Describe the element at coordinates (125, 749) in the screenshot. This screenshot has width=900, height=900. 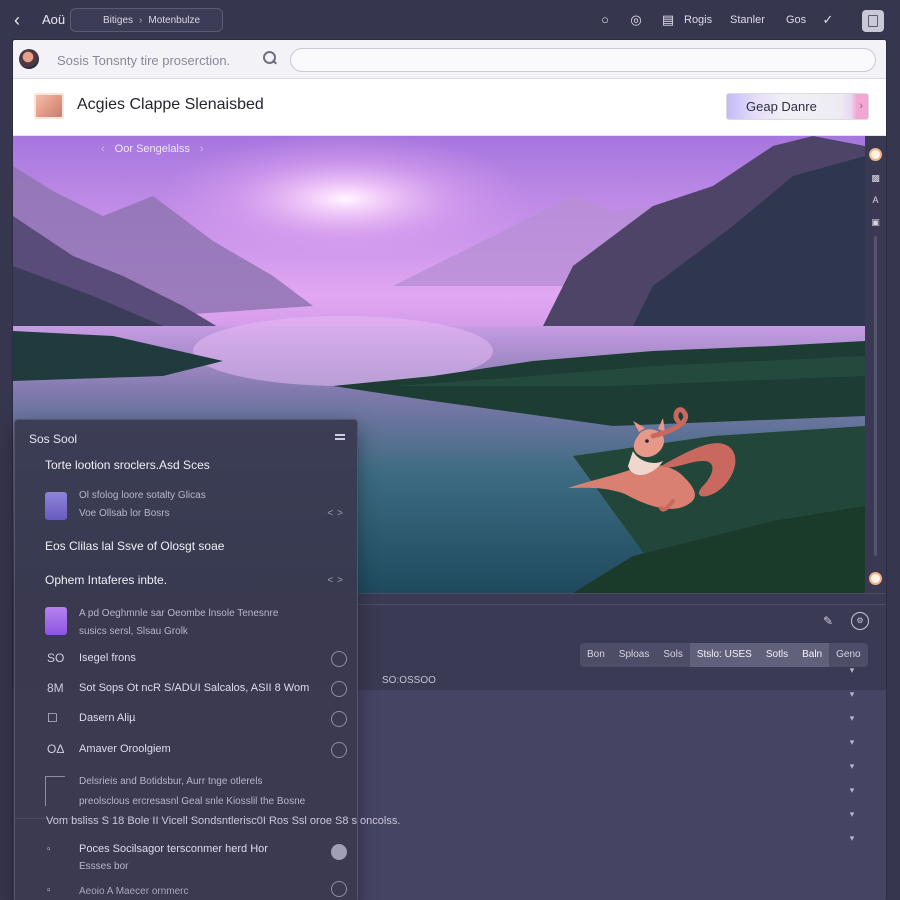
I see `option-label: Amaver Oroolgiem` at that location.